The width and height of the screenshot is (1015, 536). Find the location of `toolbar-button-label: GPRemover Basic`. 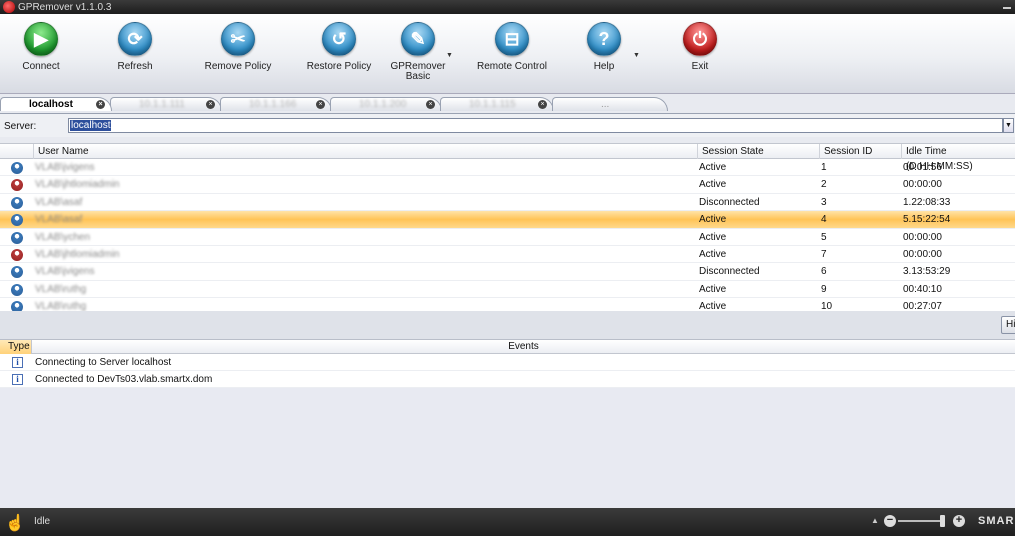

toolbar-button-label: GPRemover Basic is located at coordinates (418, 71).